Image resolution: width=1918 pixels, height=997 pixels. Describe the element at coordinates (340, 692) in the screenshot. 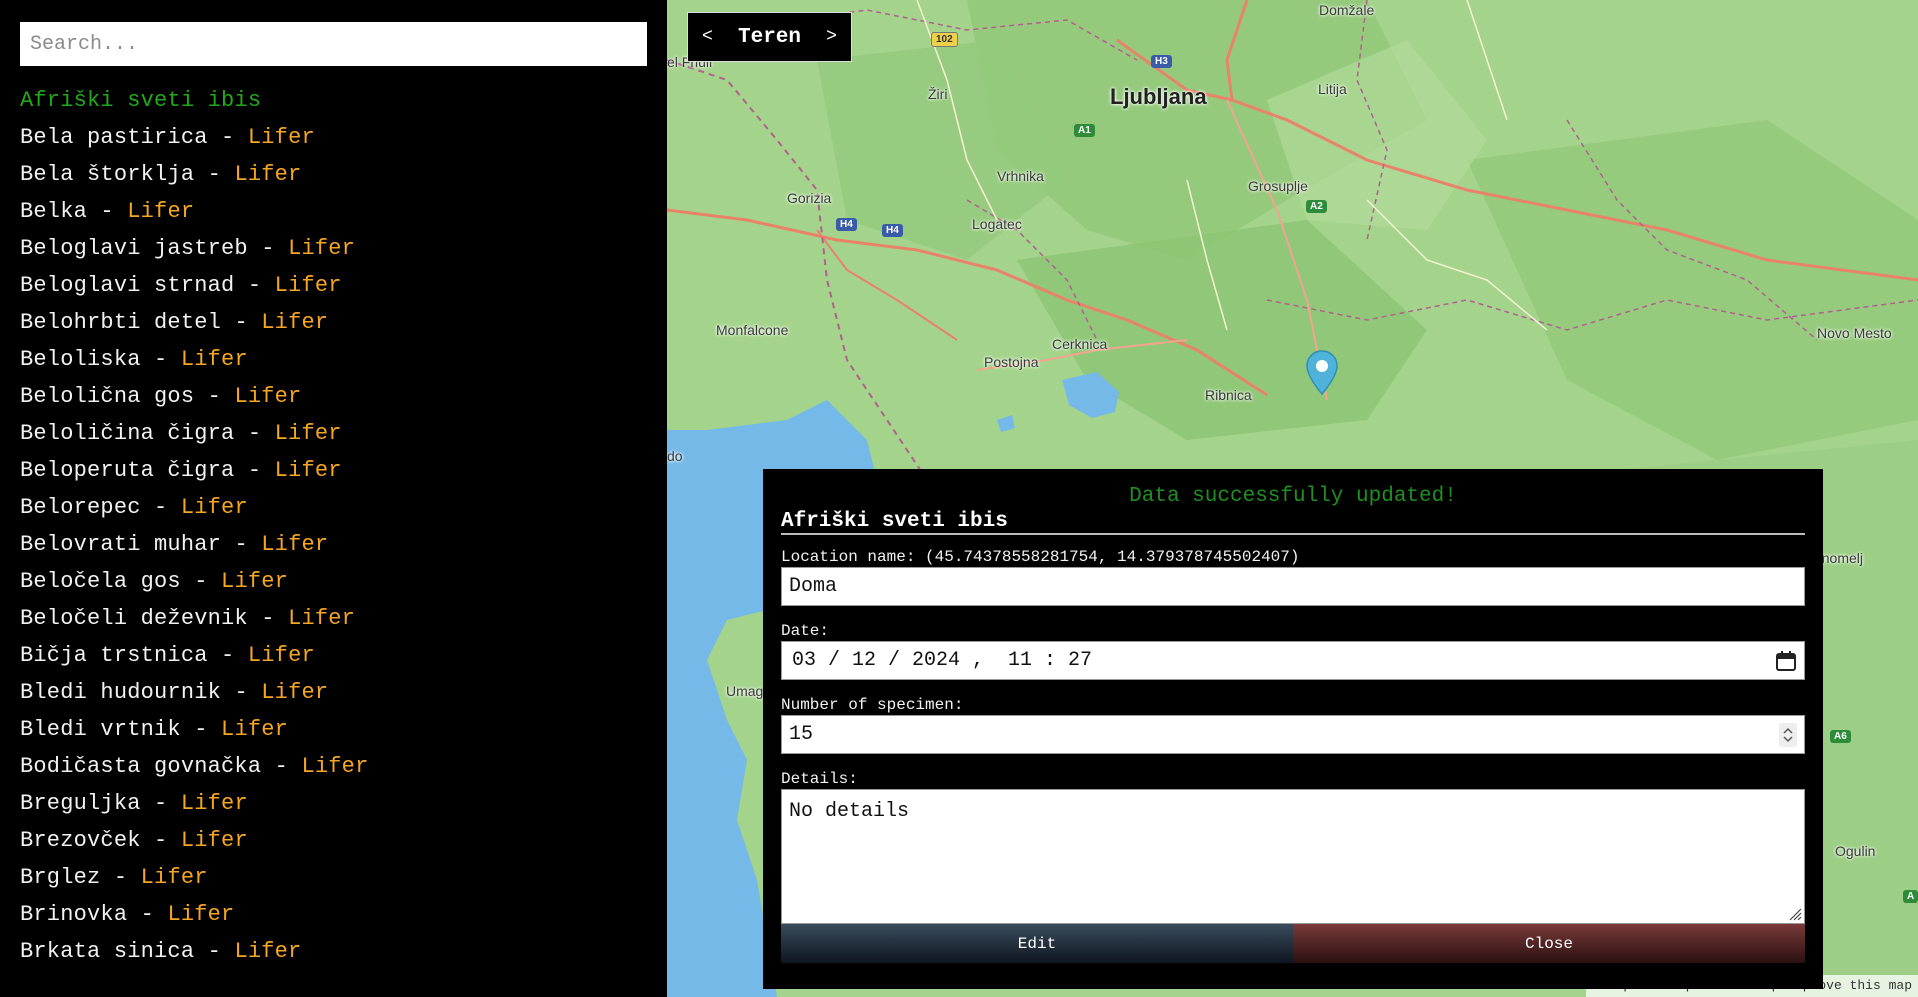

I see `species-list-item: Bledi hudournik - Lifer` at that location.